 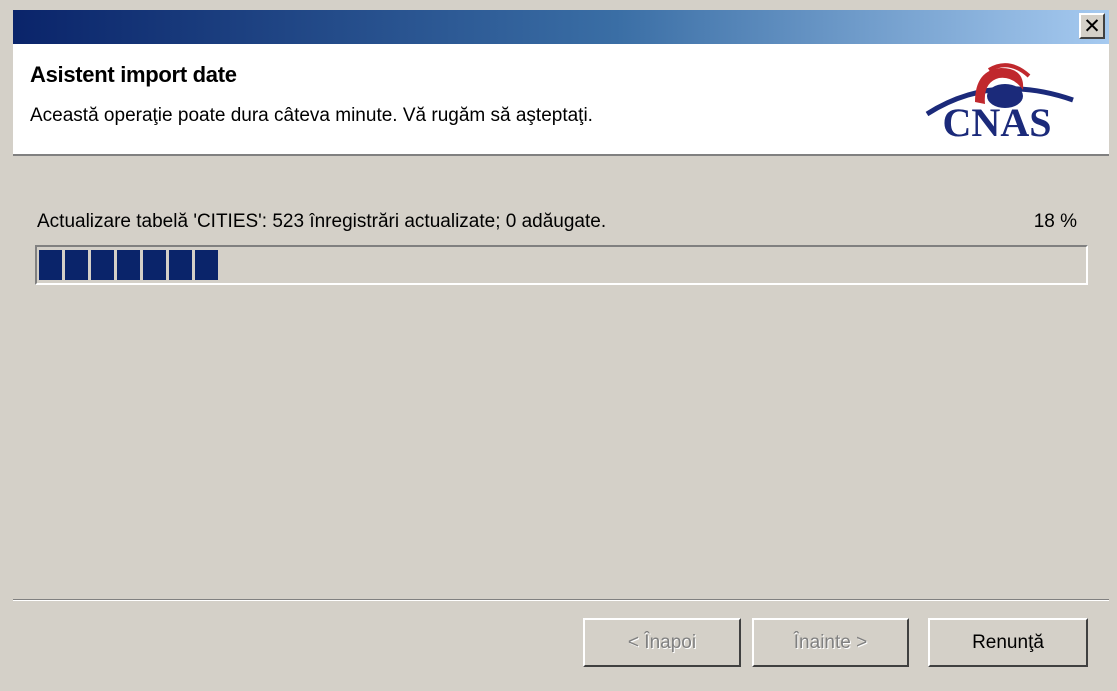 What do you see at coordinates (830, 642) in the screenshot?
I see `next-button: Înainte >` at bounding box center [830, 642].